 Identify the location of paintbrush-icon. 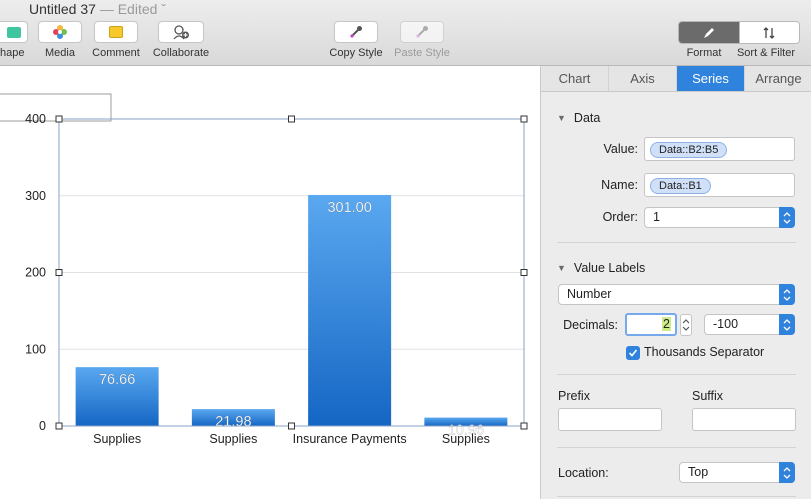
(708, 32).